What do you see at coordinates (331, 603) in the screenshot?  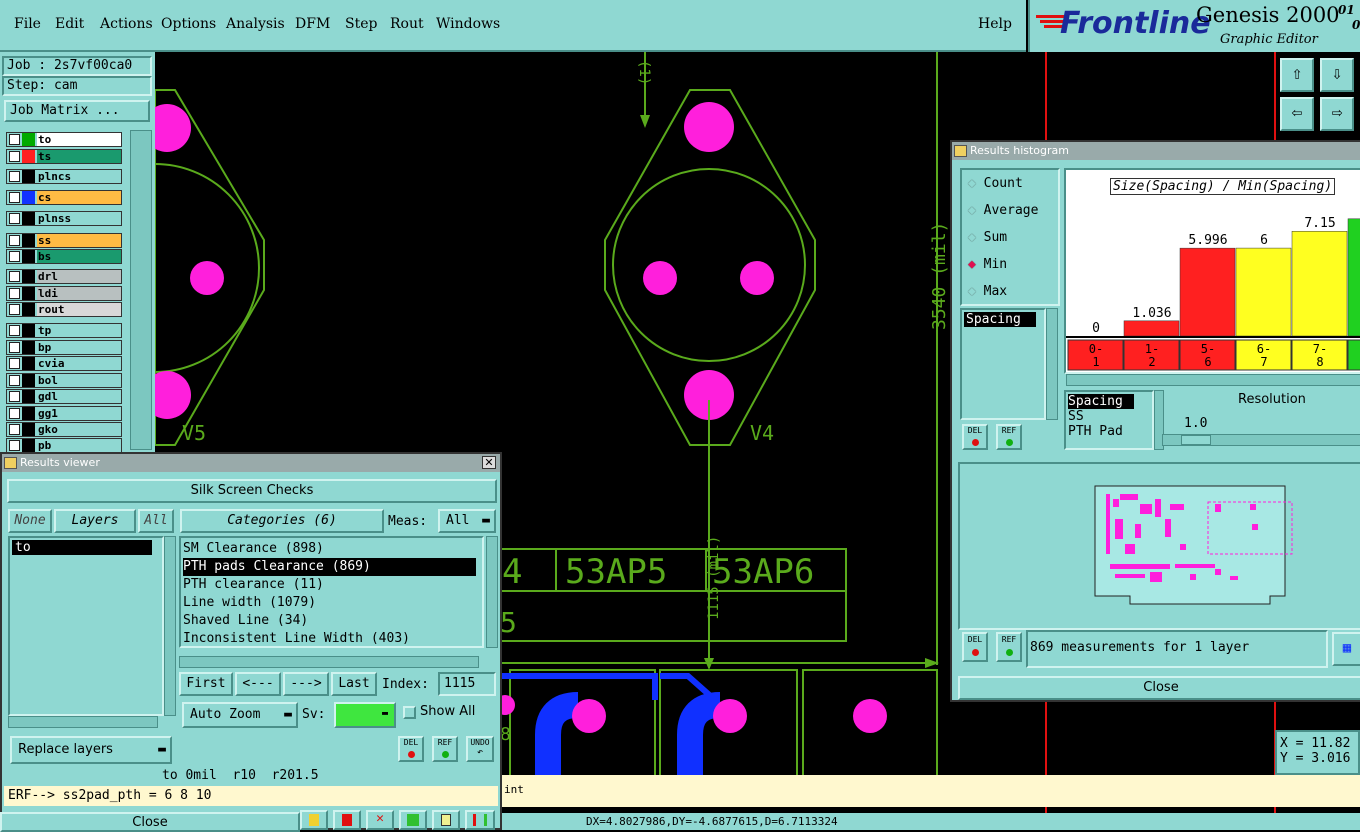 I see `list-item: Line width (1079)` at bounding box center [331, 603].